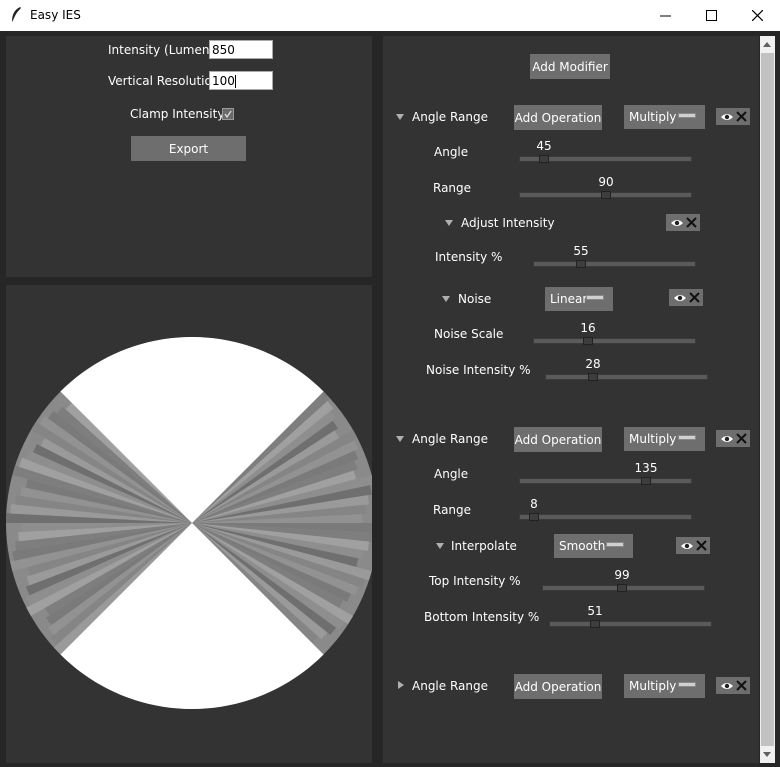 The width and height of the screenshot is (780, 767). I want to click on export-button: Export, so click(188, 148).